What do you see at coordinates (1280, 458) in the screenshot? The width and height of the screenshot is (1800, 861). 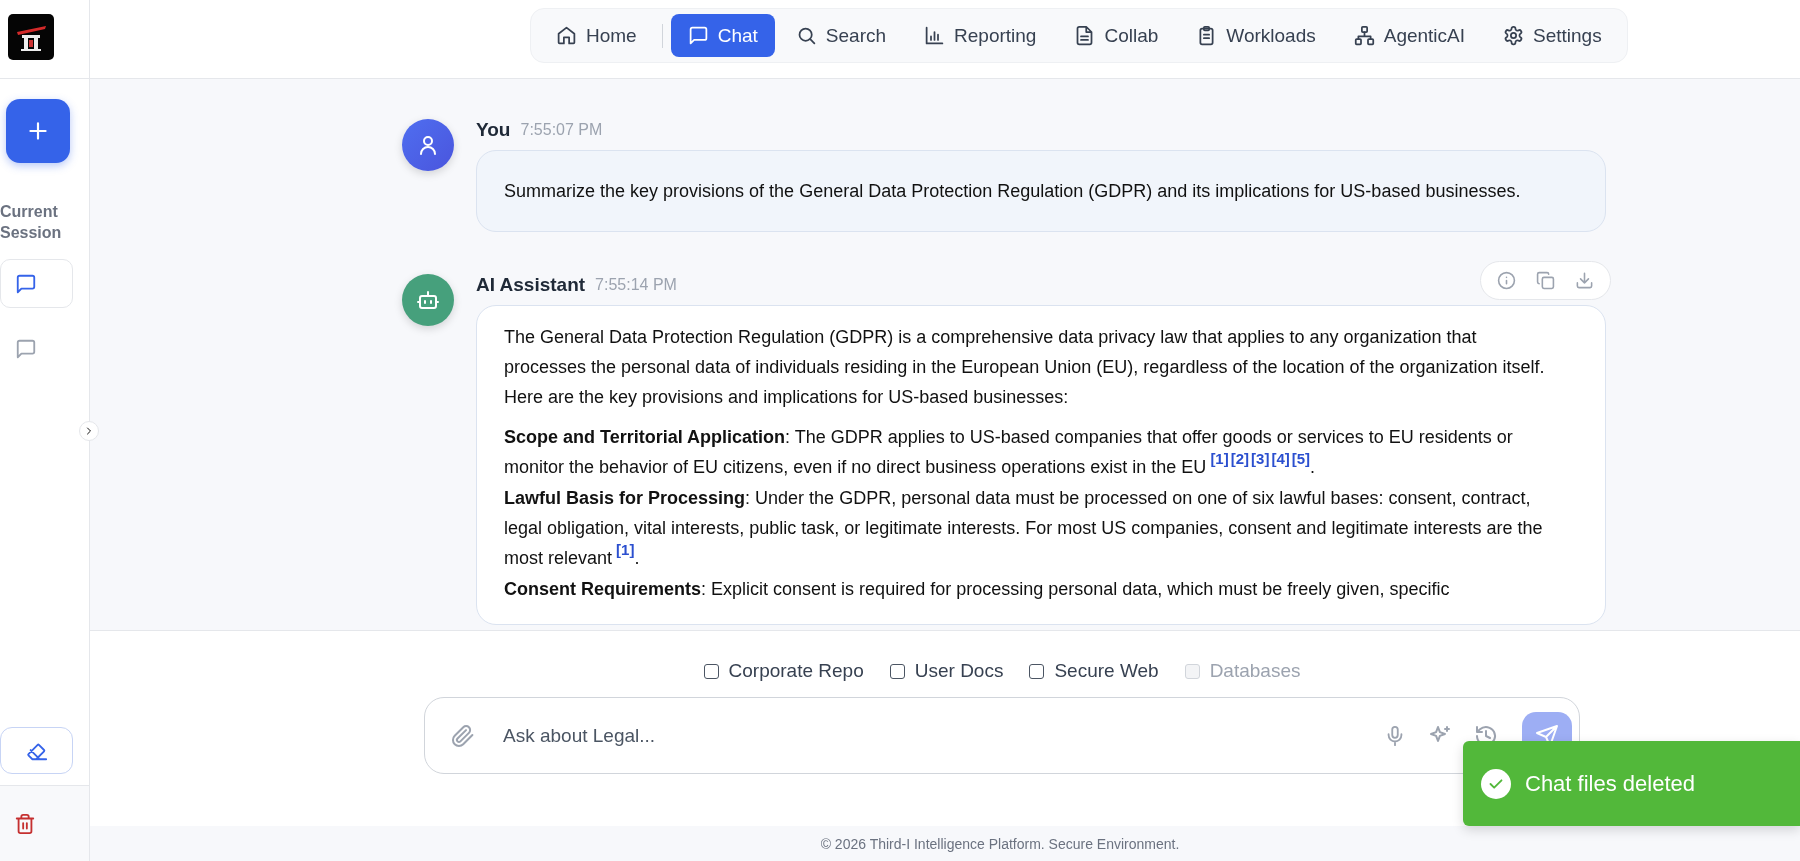 I see `citation-link: [4]` at bounding box center [1280, 458].